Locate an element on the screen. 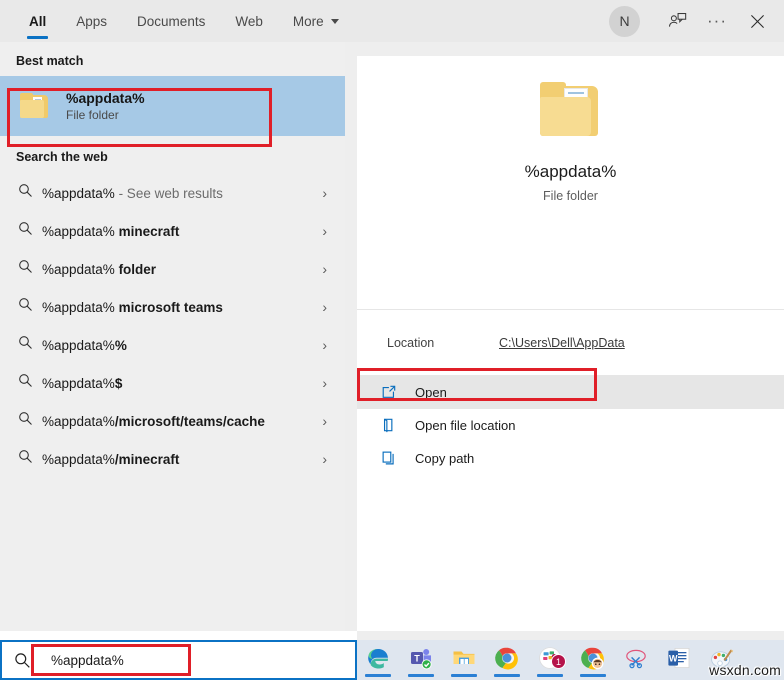  taskbar-item-microsoft-edge is located at coordinates (378, 660).